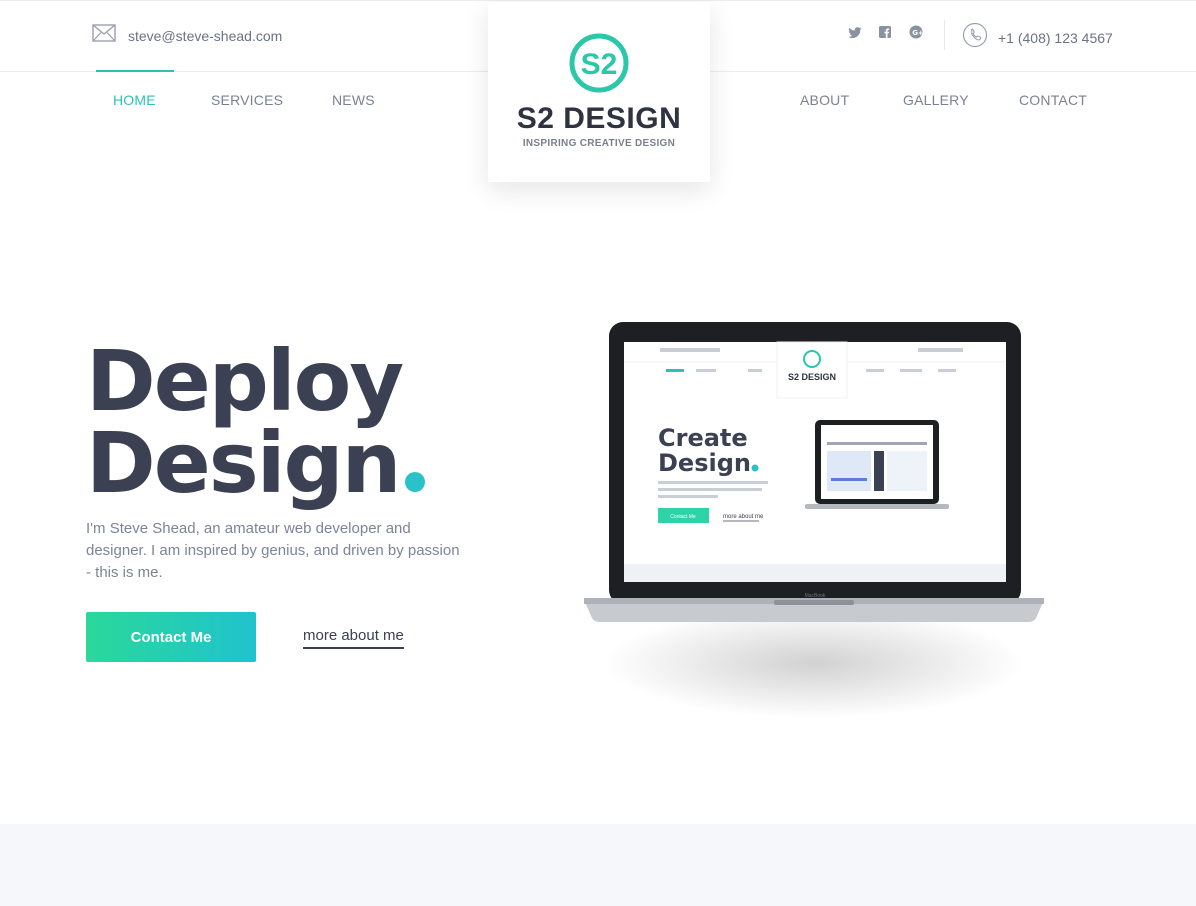 This screenshot has height=906, width=1196. I want to click on nav-gallery-link: GALLERY, so click(936, 100).